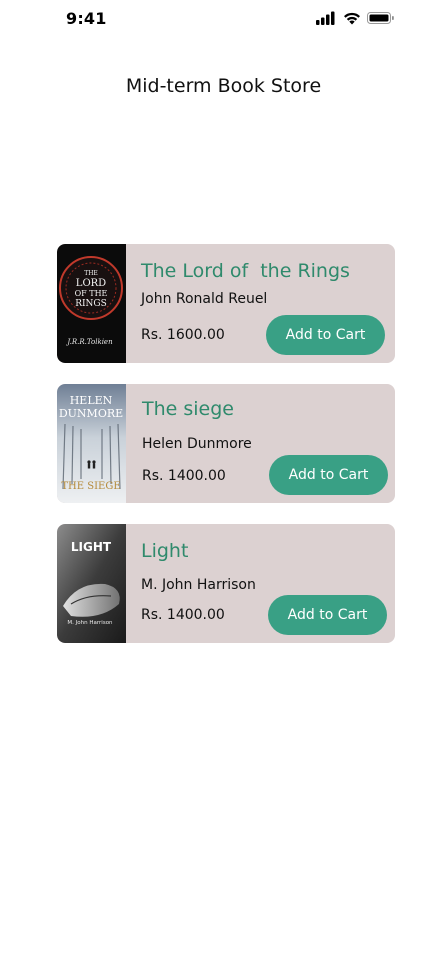 This screenshot has width=447, height=956. I want to click on book-cover-image: LIGHT M. John Harrison, so click(91, 583).